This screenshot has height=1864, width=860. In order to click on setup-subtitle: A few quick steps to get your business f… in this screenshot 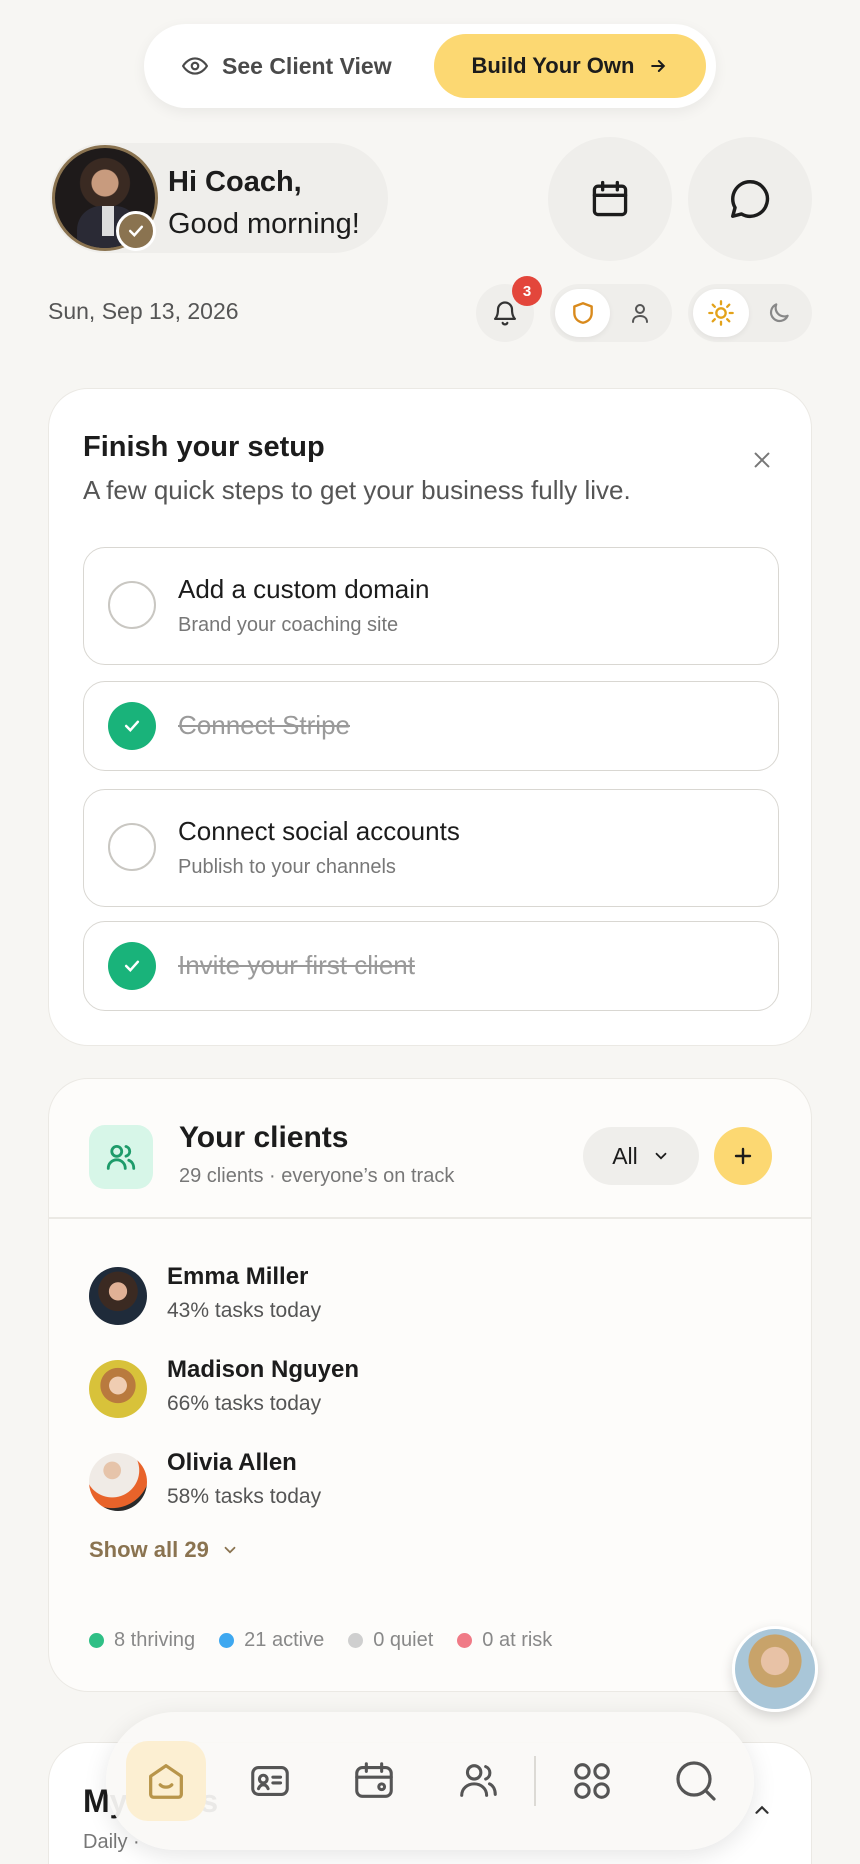, I will do `click(357, 490)`.